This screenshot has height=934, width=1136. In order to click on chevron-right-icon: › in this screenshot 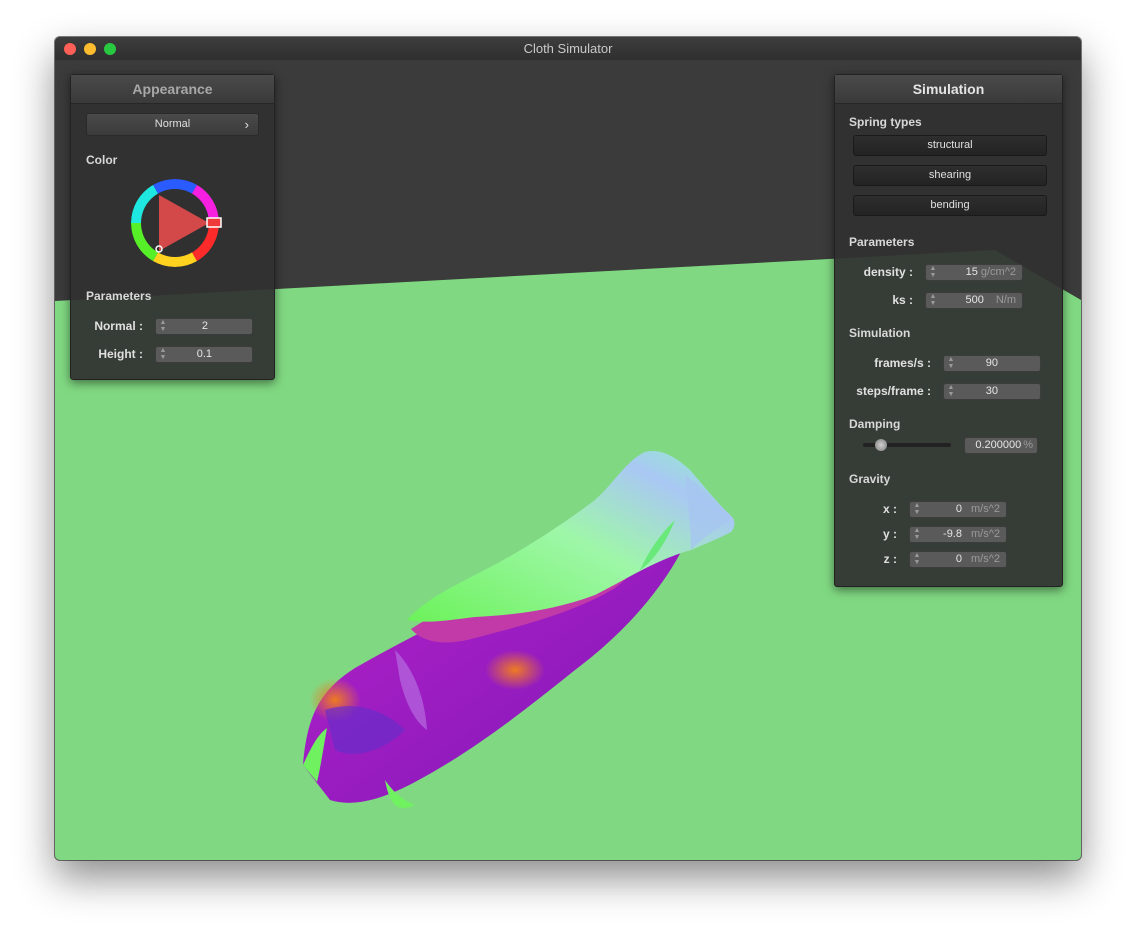, I will do `click(246, 124)`.